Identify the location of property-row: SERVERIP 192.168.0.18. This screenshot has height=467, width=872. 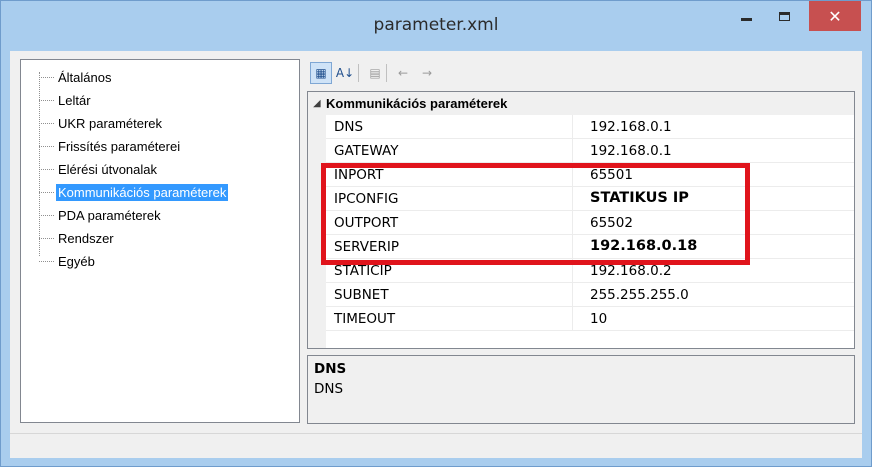
(590, 247).